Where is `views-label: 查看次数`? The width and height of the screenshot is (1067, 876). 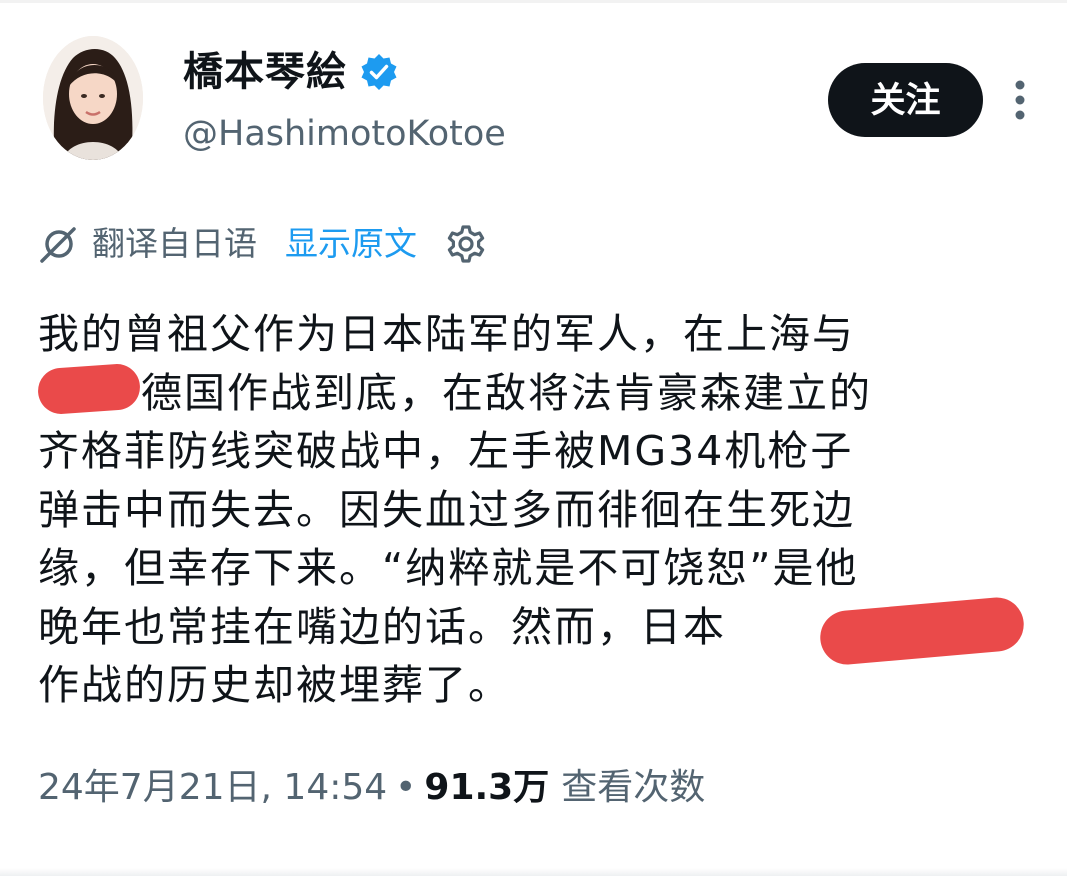
views-label: 查看次数 is located at coordinates (633, 787).